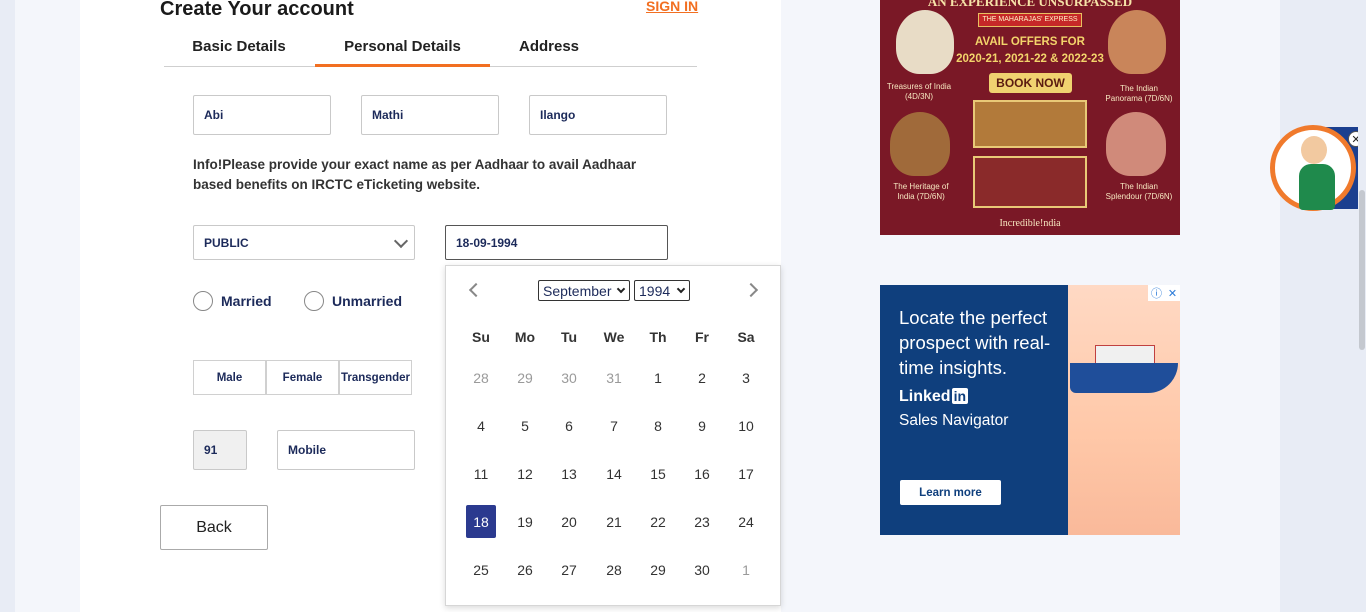 The image size is (1366, 612). Describe the element at coordinates (481, 569) in the screenshot. I see `calendar-day: 25` at that location.